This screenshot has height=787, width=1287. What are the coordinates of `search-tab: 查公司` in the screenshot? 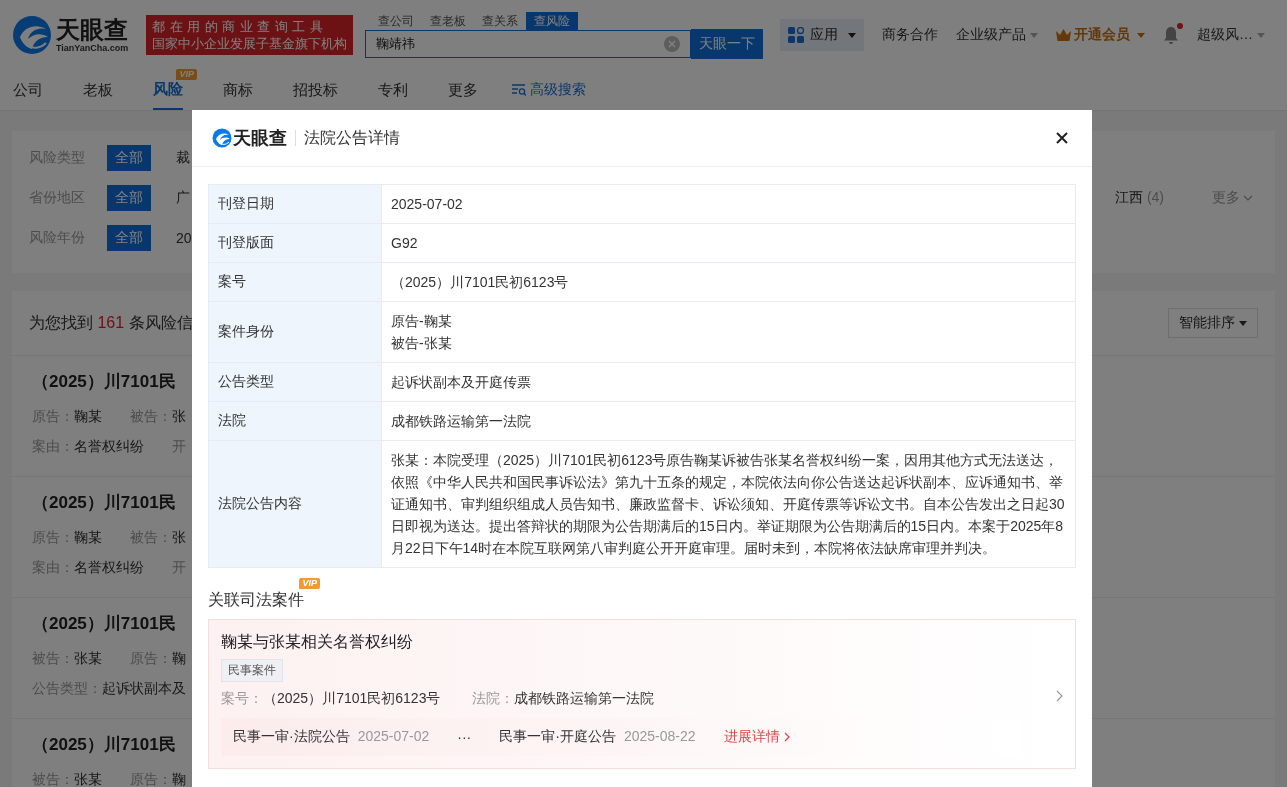 It's located at (396, 20).